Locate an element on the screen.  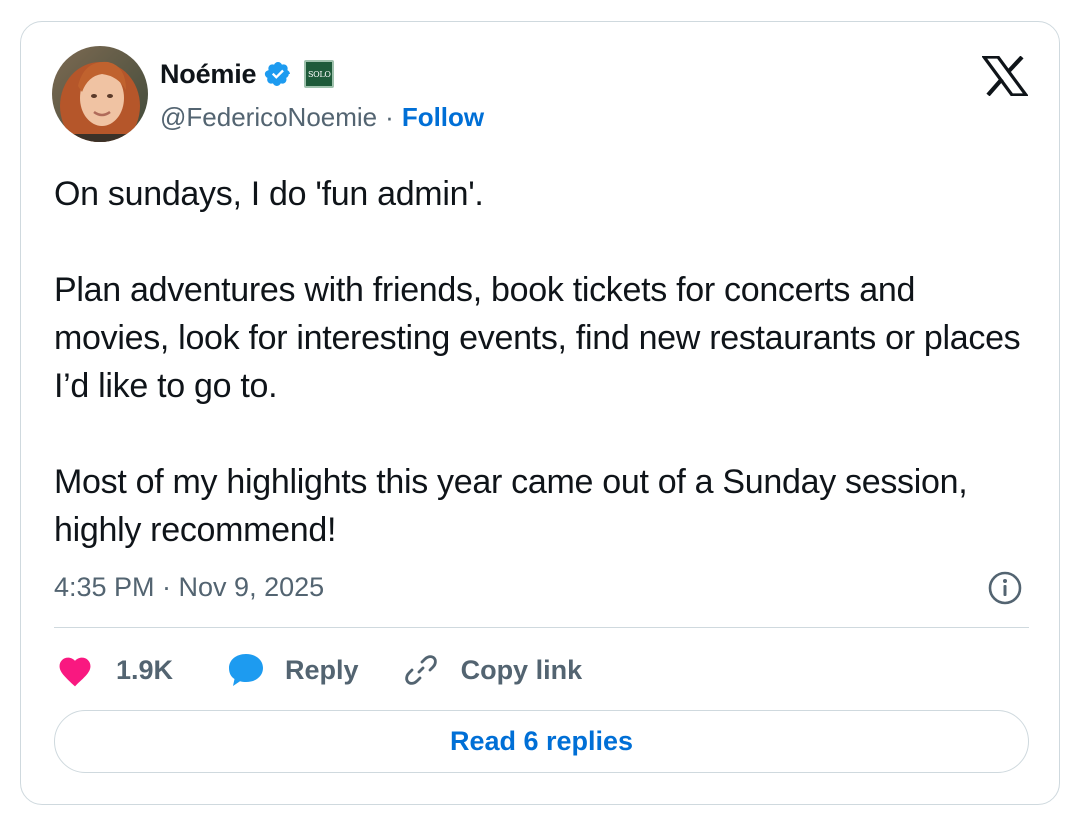
copy-link-label: Copy link is located at coordinates (521, 669).